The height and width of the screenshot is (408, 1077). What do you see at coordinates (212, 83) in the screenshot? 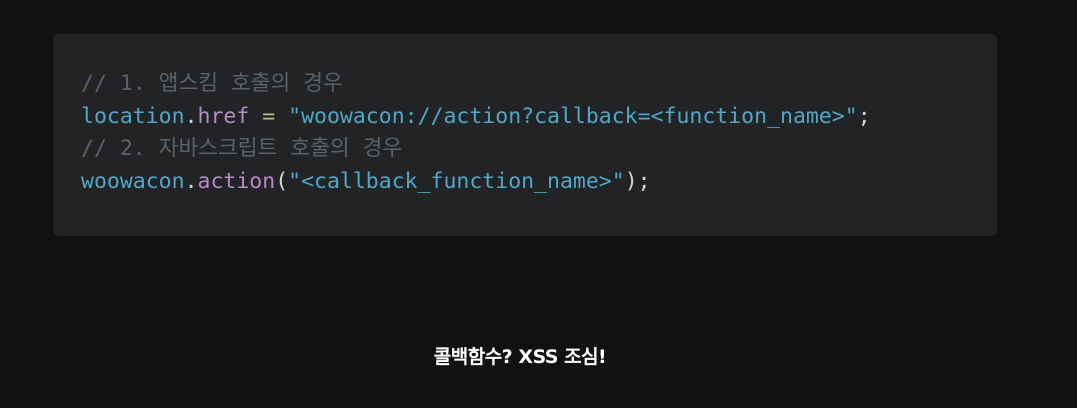
I see `code-comment: // 1. 앱스킴 호출의 경우` at bounding box center [212, 83].